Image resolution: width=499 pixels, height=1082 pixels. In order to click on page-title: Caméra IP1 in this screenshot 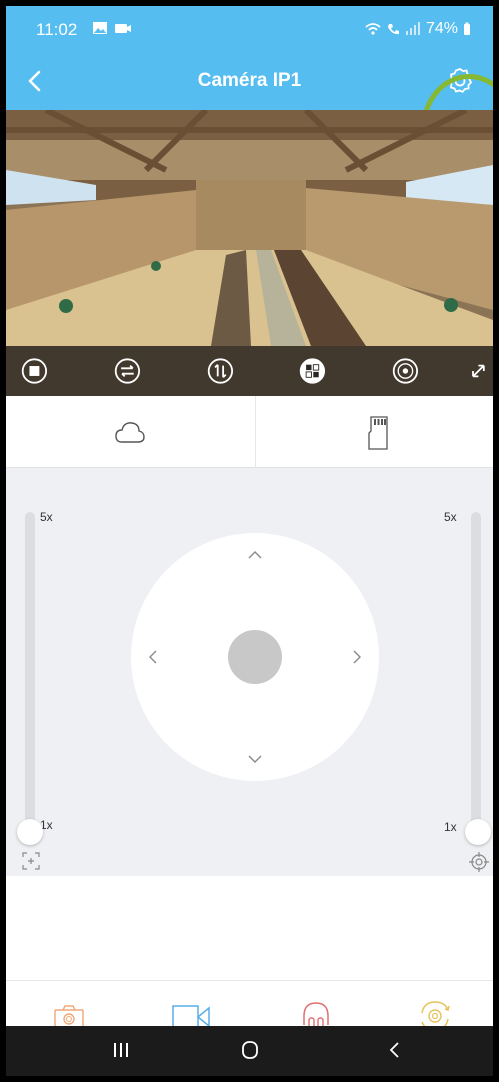, I will do `click(249, 80)`.